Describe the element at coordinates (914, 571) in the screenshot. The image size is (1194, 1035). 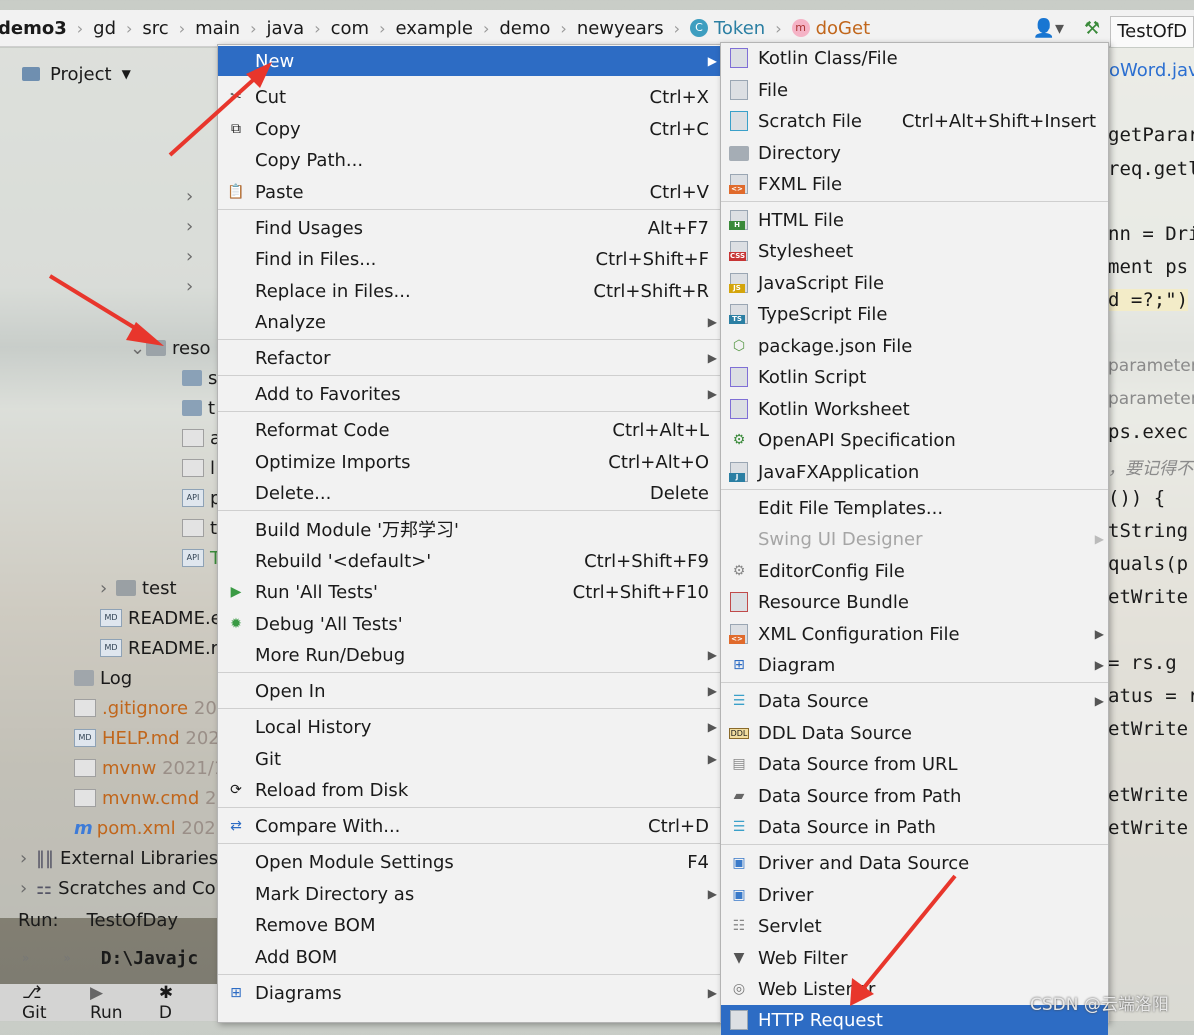
I see `menu-item-editorconfig-file: ⚙ EditorConfig File` at that location.